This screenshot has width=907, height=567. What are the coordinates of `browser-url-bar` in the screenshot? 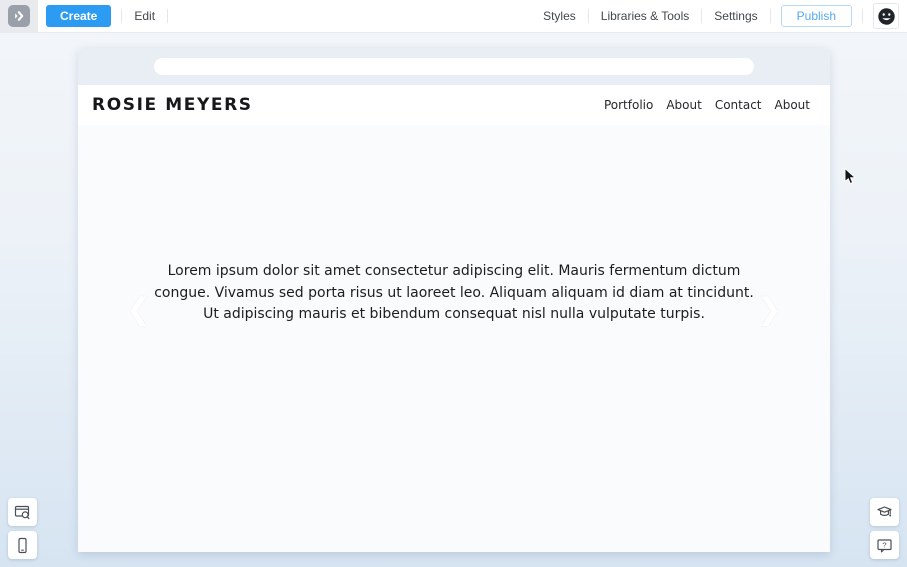 It's located at (454, 66).